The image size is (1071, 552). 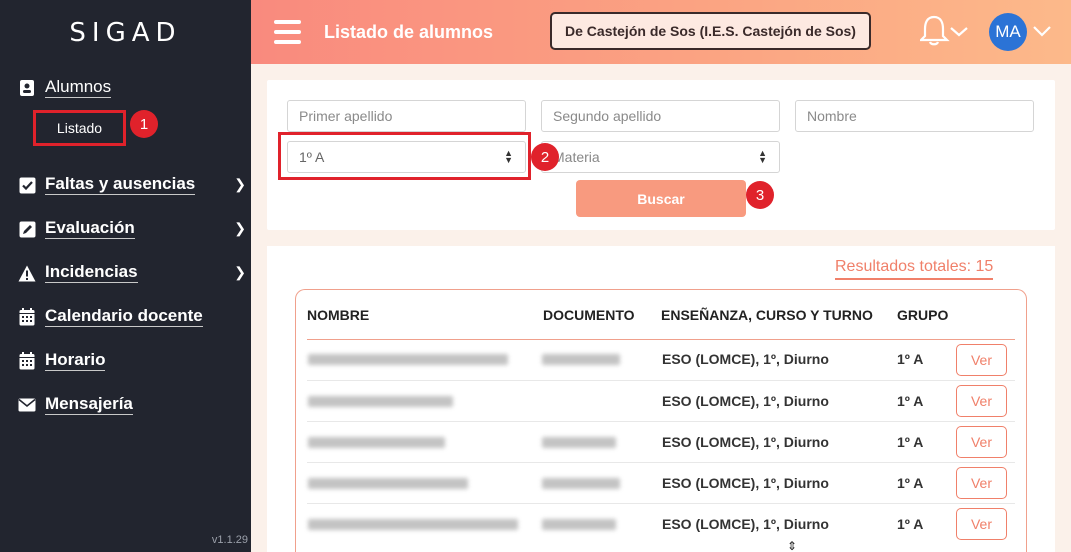 I want to click on primer-apellido-input, so click(x=412, y=116).